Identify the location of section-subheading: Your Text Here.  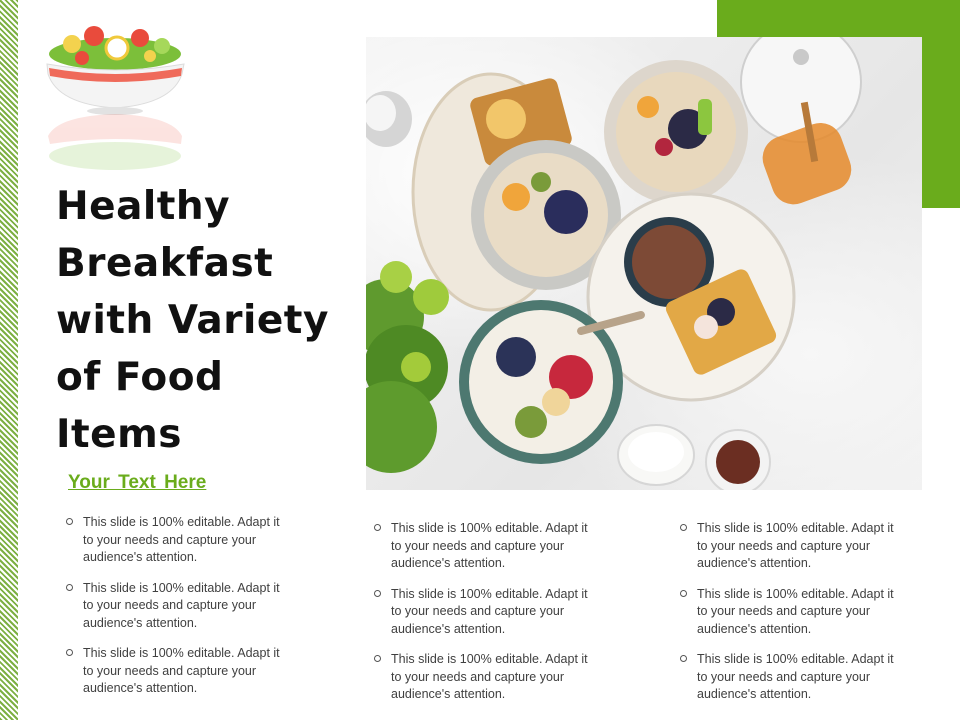
(137, 482).